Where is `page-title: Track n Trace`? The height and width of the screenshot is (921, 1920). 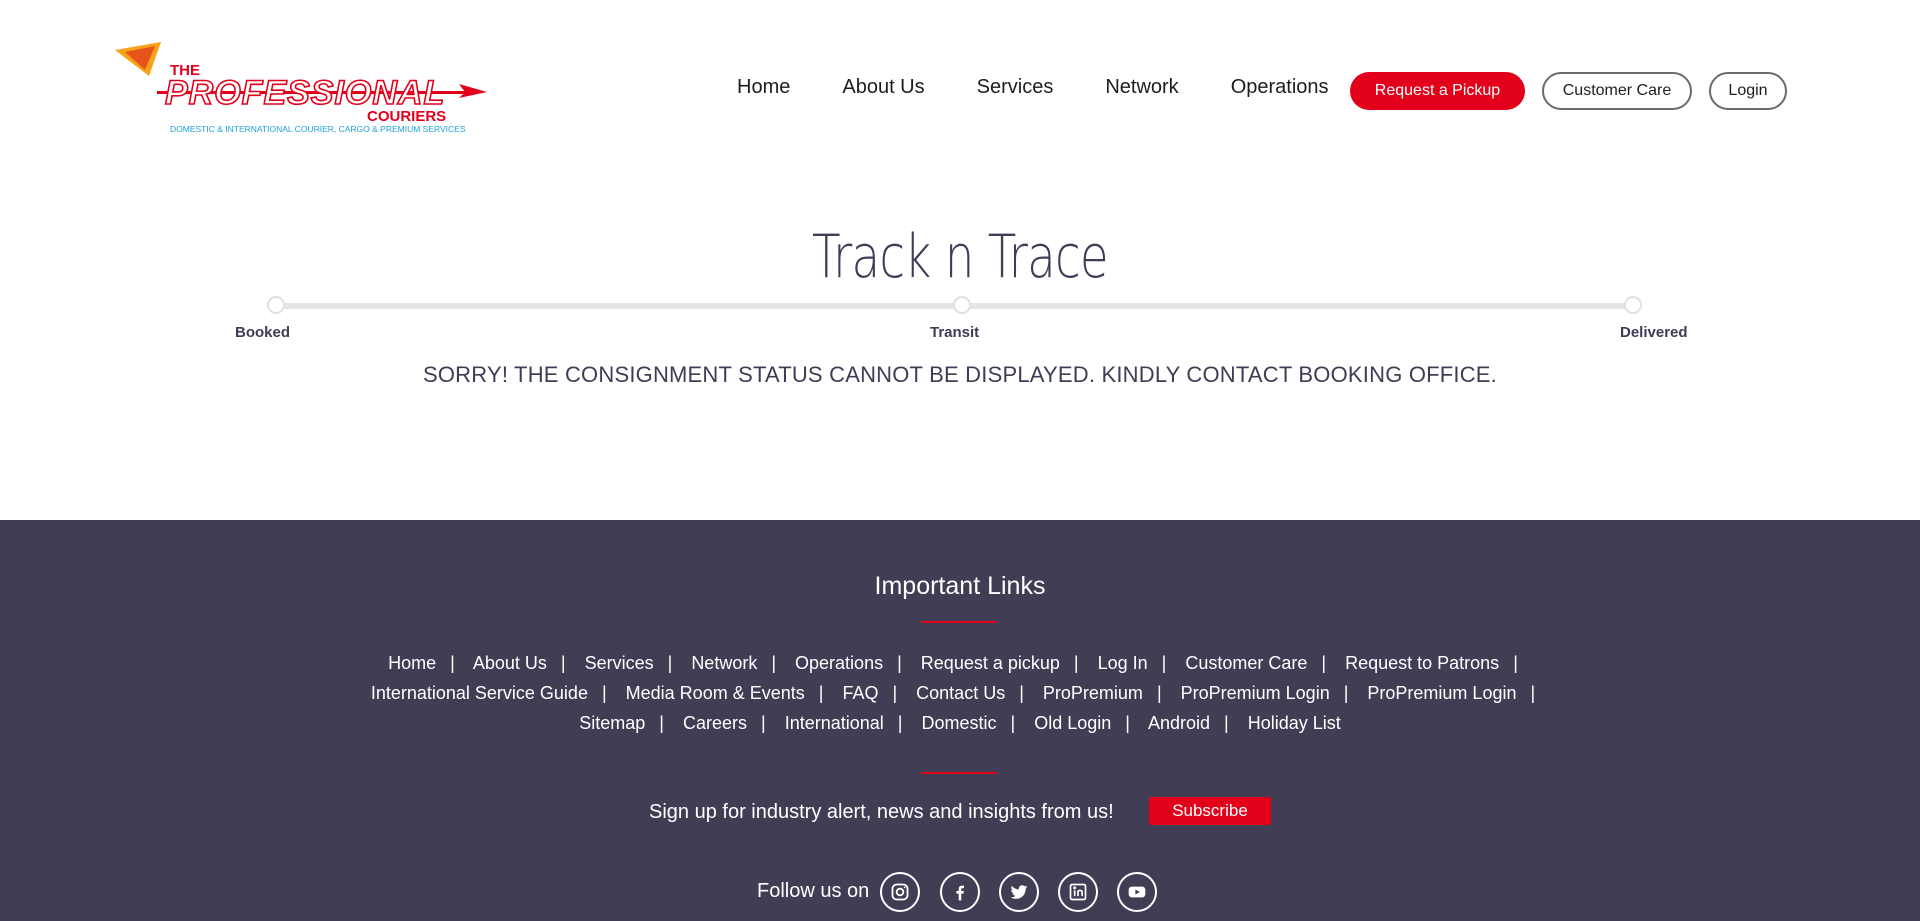
page-title: Track n Trace is located at coordinates (960, 257).